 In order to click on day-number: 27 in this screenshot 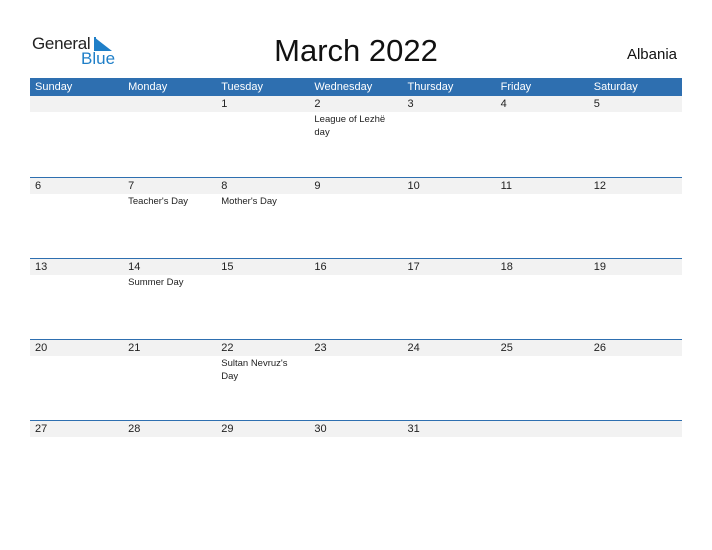, I will do `click(41, 429)`.